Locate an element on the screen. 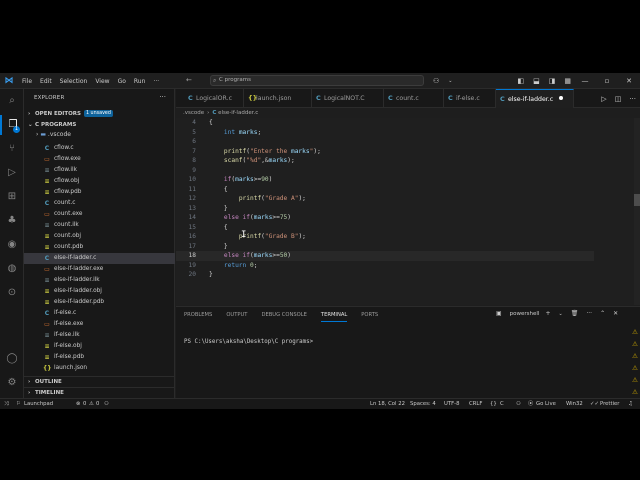  maximize-panel-icon: ⌃ is located at coordinates (602, 313).